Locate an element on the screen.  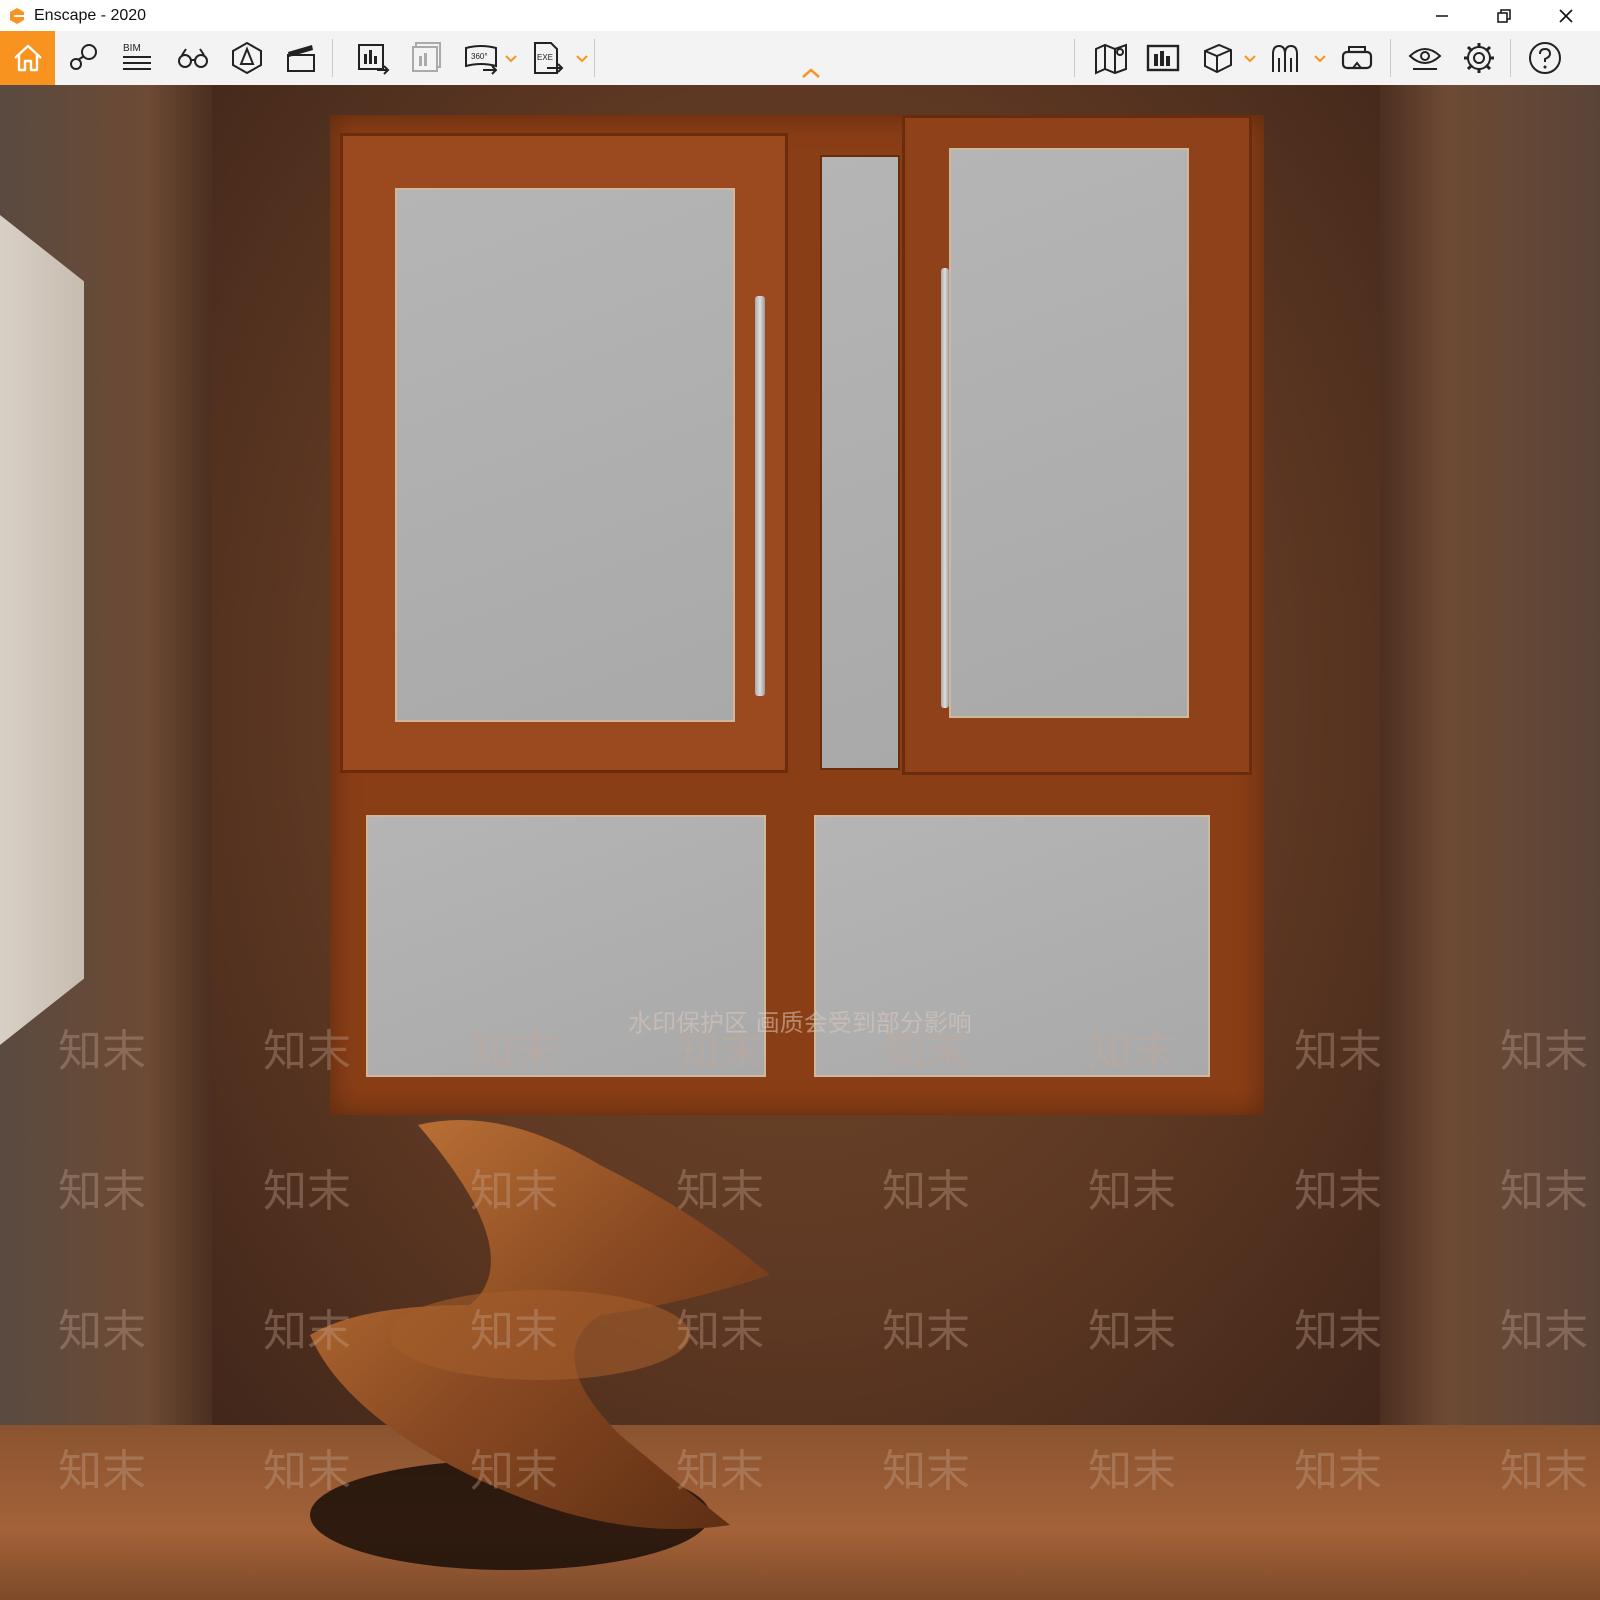
export-exe-button: EXE is located at coordinates (547, 58).